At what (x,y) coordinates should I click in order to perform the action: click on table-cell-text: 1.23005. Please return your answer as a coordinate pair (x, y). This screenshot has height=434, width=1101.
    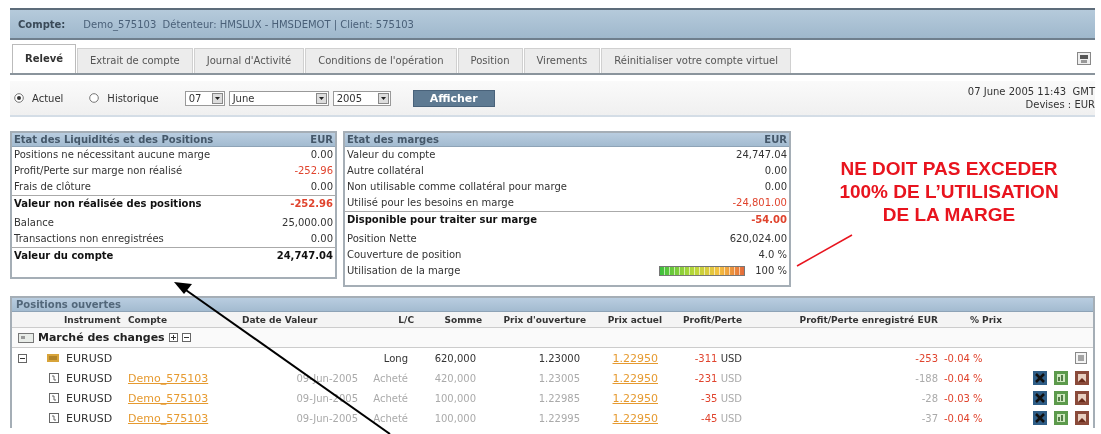
    Looking at the image, I should click on (559, 378).